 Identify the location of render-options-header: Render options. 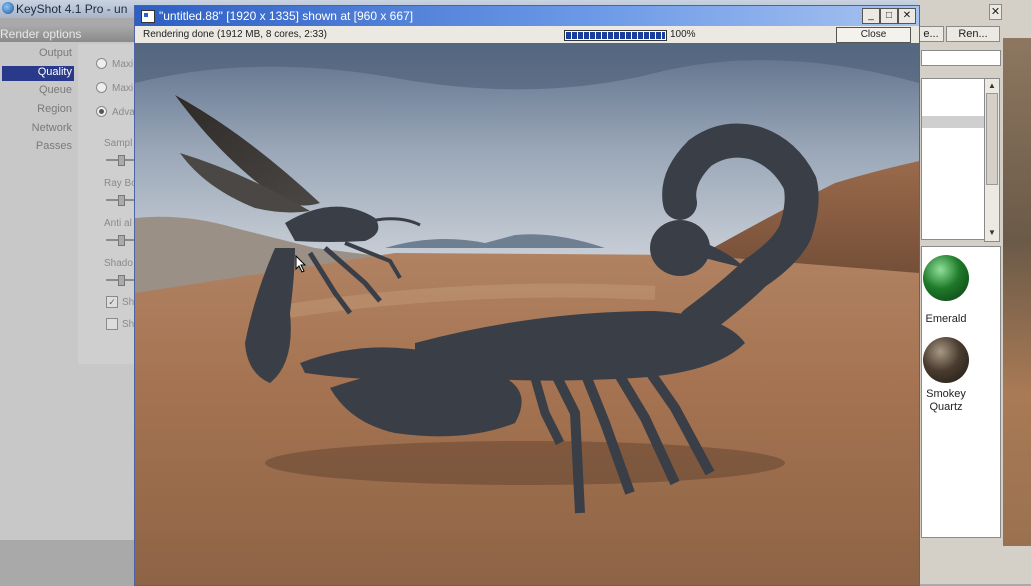
(68, 34).